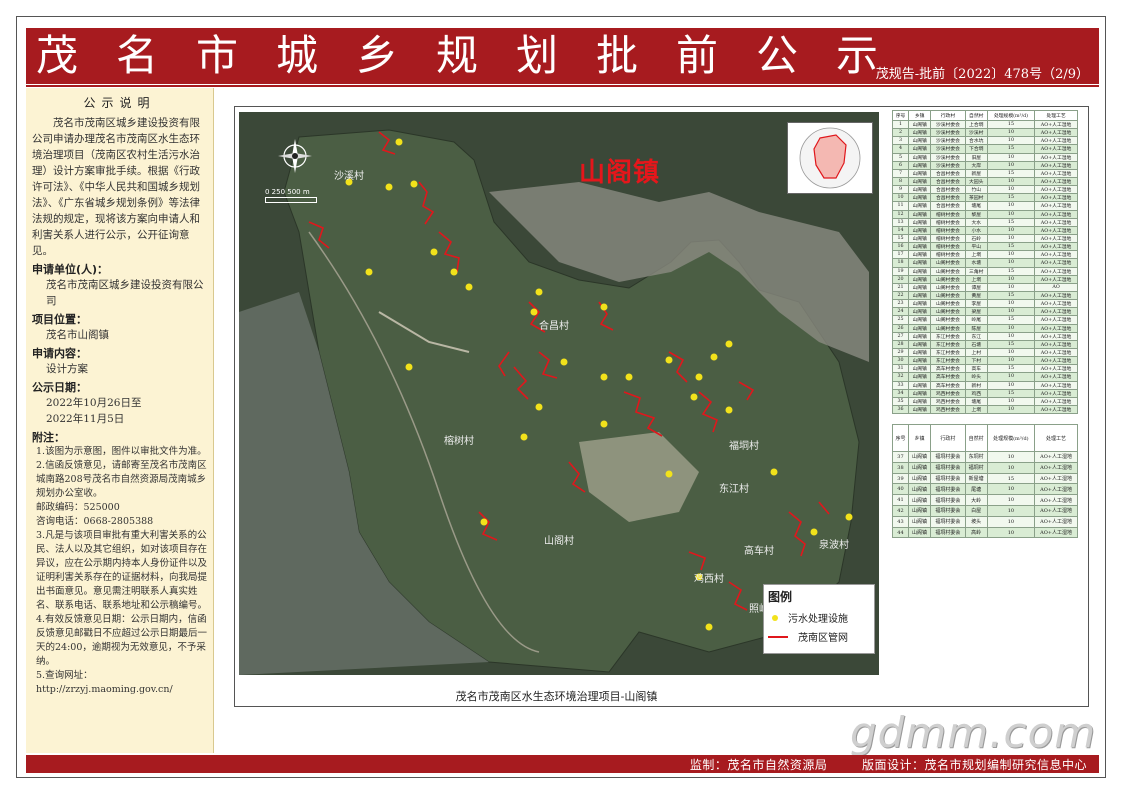  I want to click on table-header-cell: 处理工艺, so click(1056, 438).